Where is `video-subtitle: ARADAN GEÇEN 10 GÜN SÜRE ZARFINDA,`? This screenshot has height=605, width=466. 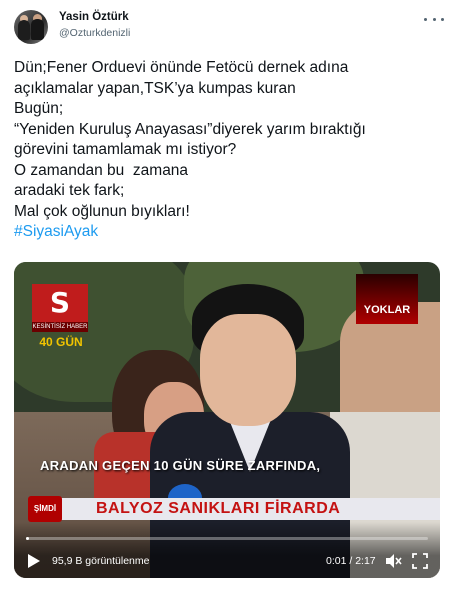
video-subtitle: ARADAN GEÇEN 10 GÜN SÜRE ZARFINDA, is located at coordinates (180, 465).